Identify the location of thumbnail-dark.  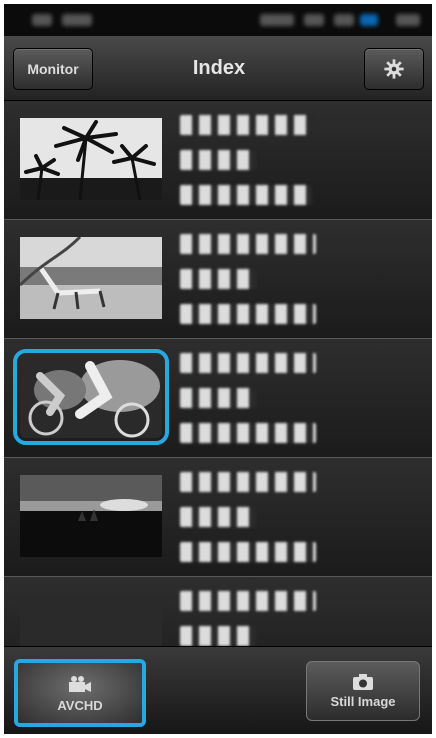
(91, 620).